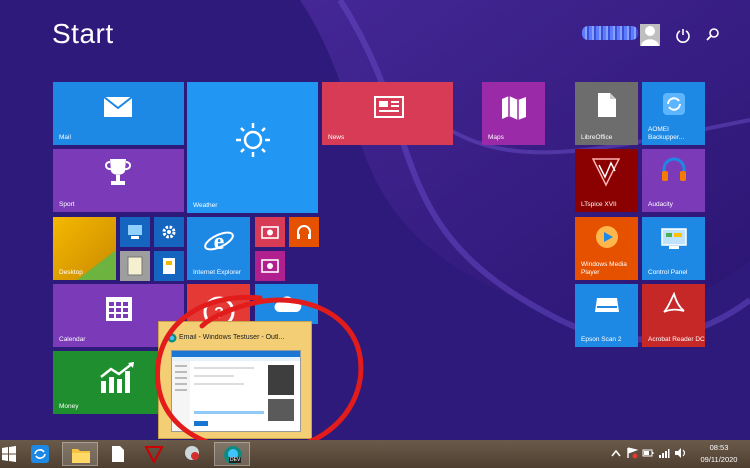 The width and height of the screenshot is (750, 468). Describe the element at coordinates (648, 453) in the screenshot. I see `battery-icon` at that location.